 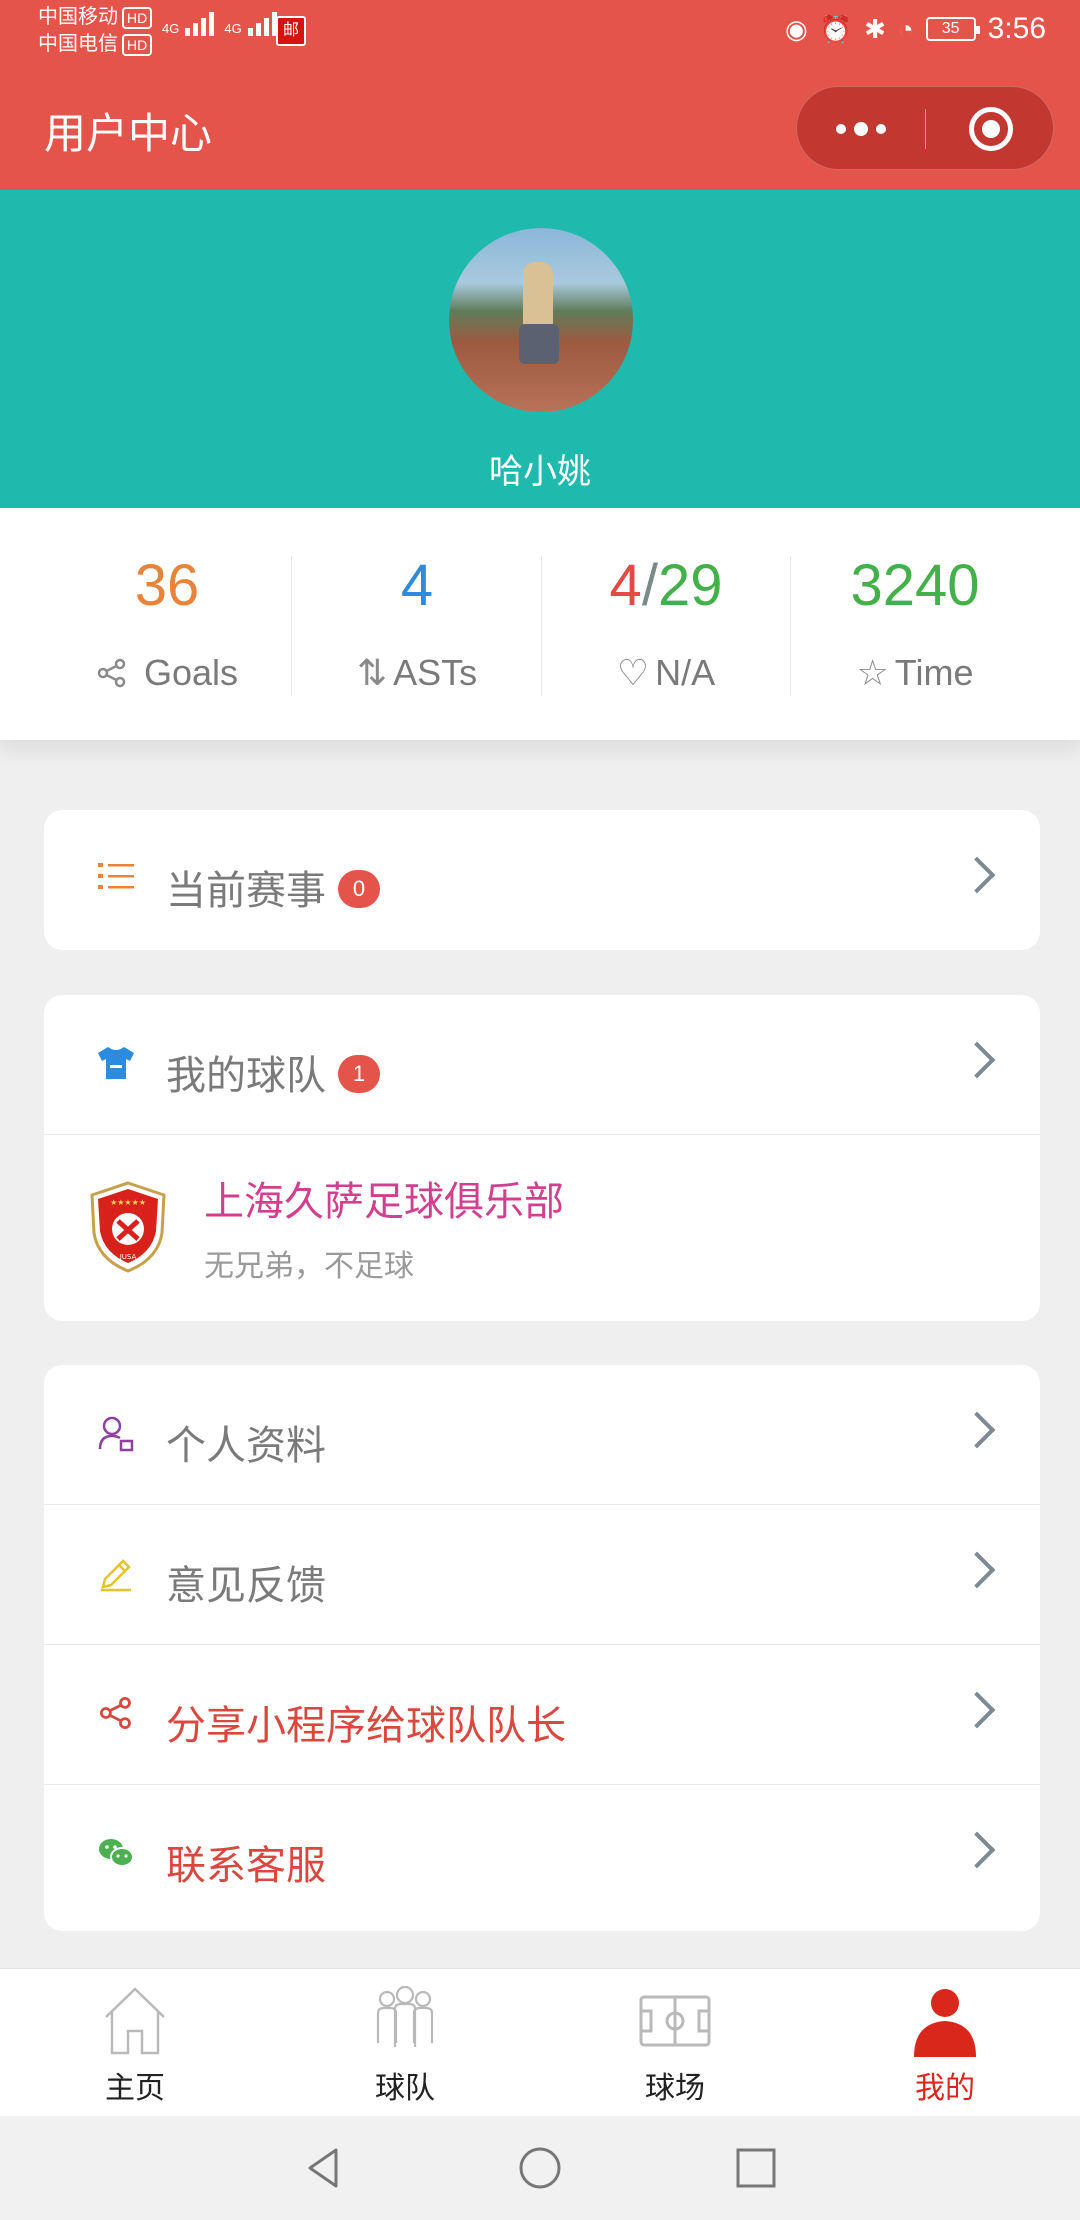 What do you see at coordinates (128, 1257) in the screenshot?
I see `svg-text: JUSA` at bounding box center [128, 1257].